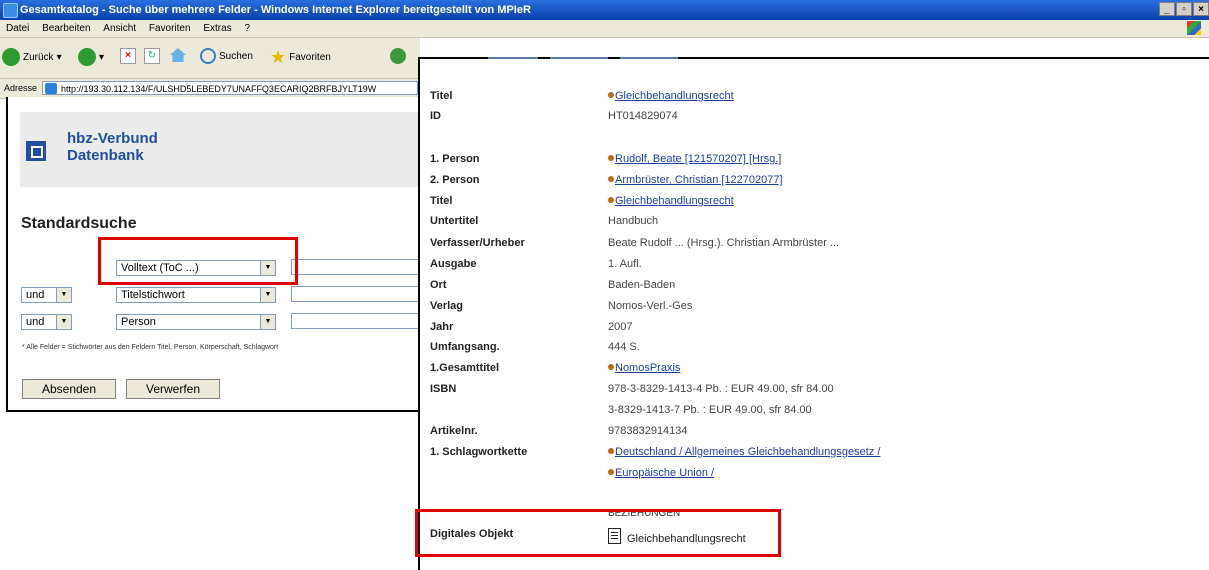 Image resolution: width=1209 pixels, height=570 pixels. Describe the element at coordinates (441, 201) in the screenshot. I see `label-title-2: Titel` at that location.